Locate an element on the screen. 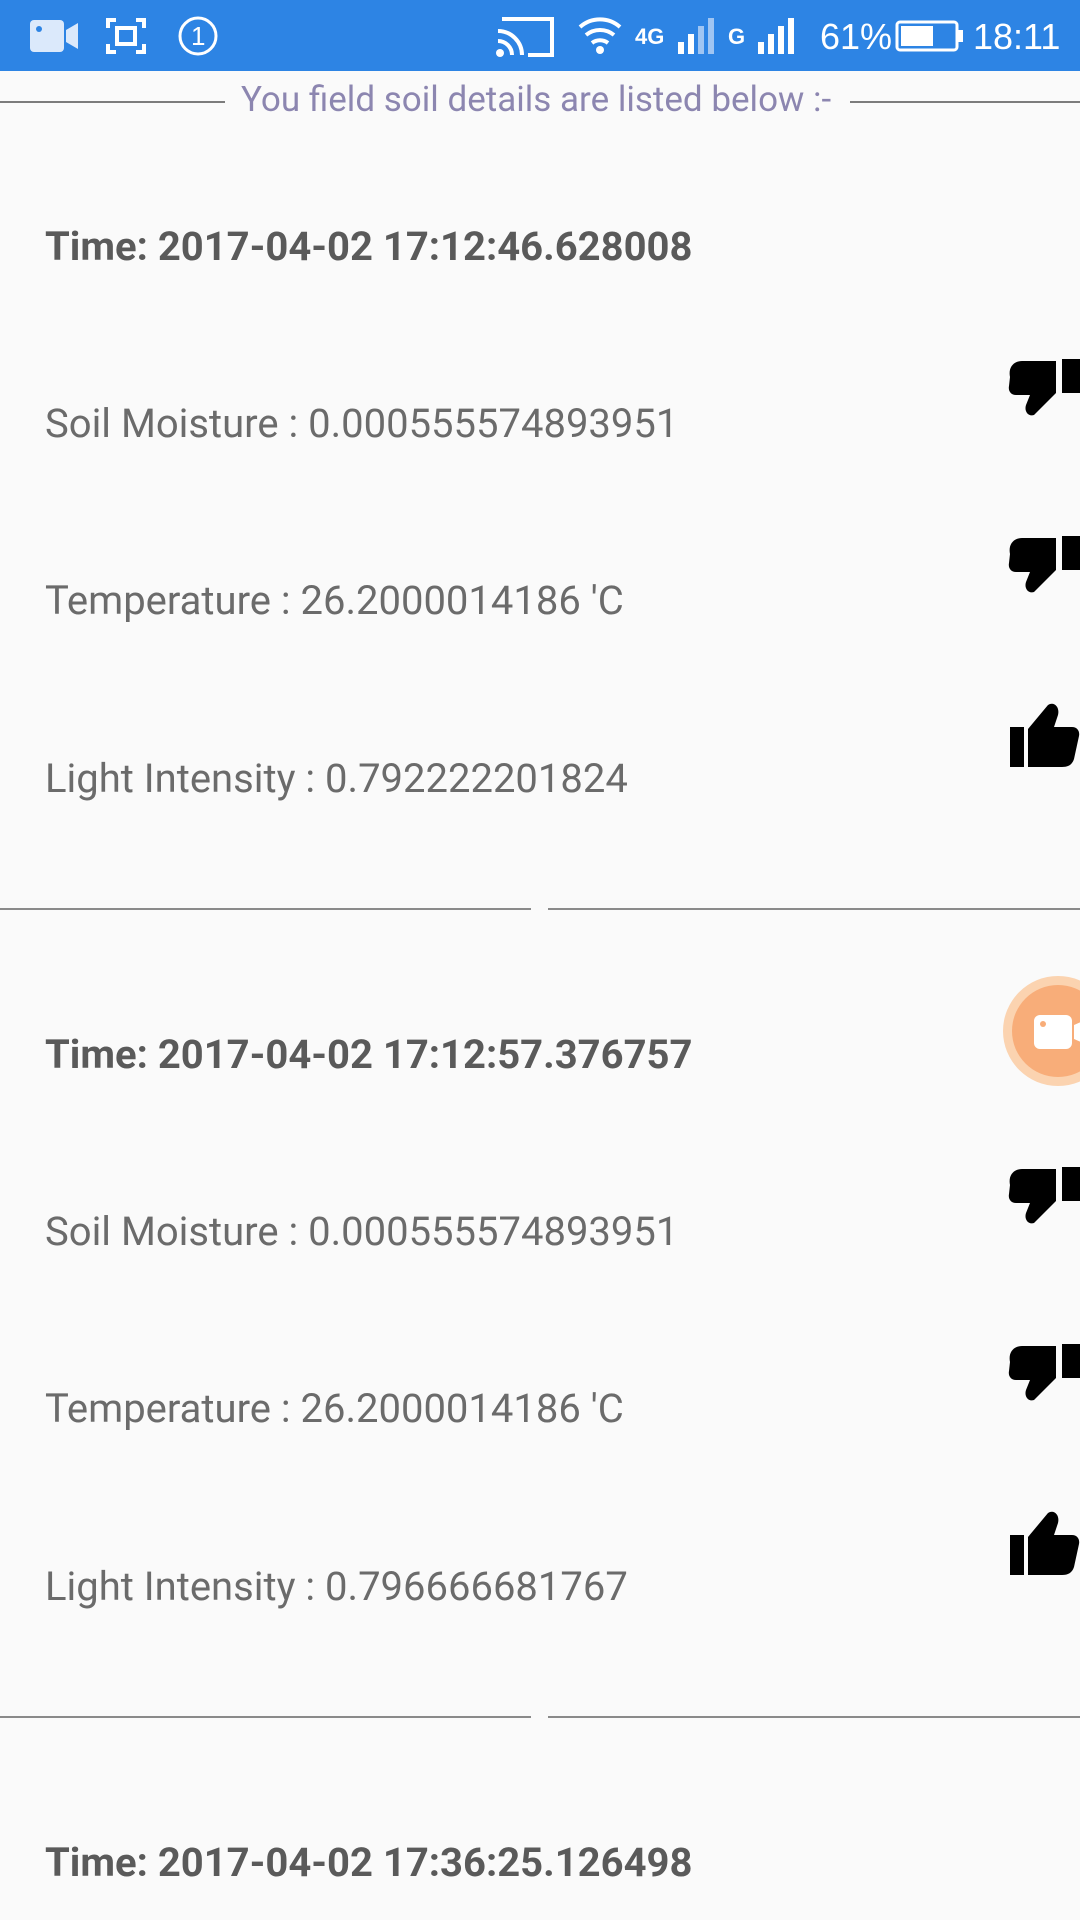  battery-icon is located at coordinates (929, 36).